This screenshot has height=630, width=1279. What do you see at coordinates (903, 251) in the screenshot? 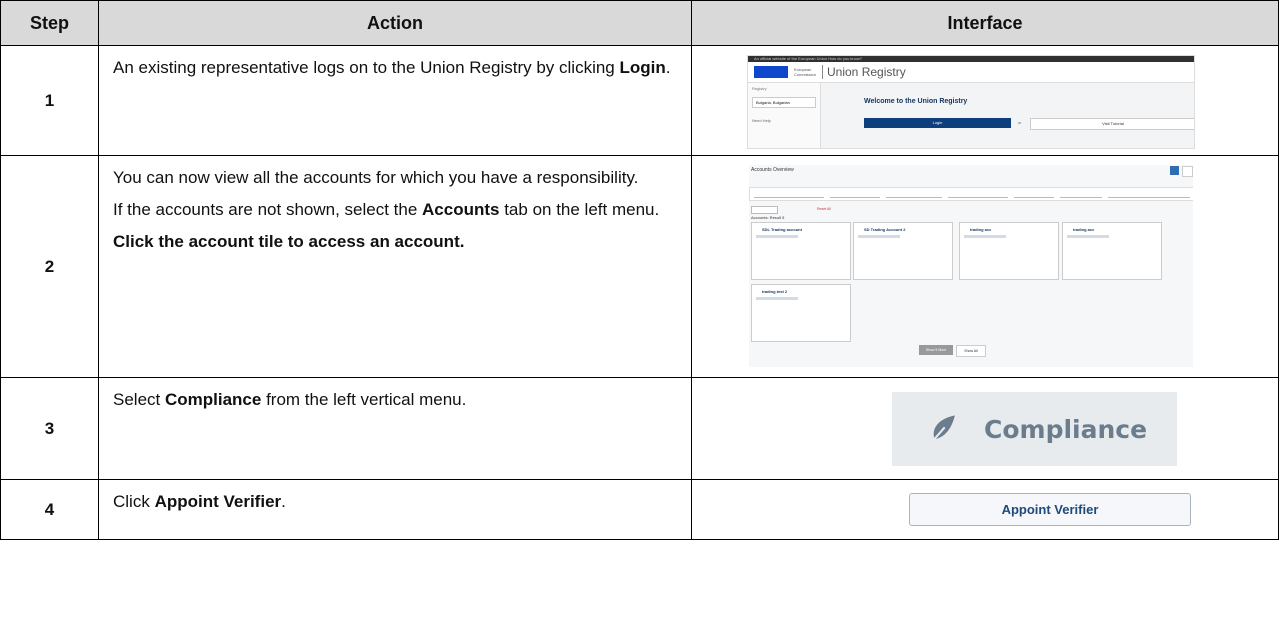
I see `account-tile: SD Trading Account 2` at bounding box center [903, 251].